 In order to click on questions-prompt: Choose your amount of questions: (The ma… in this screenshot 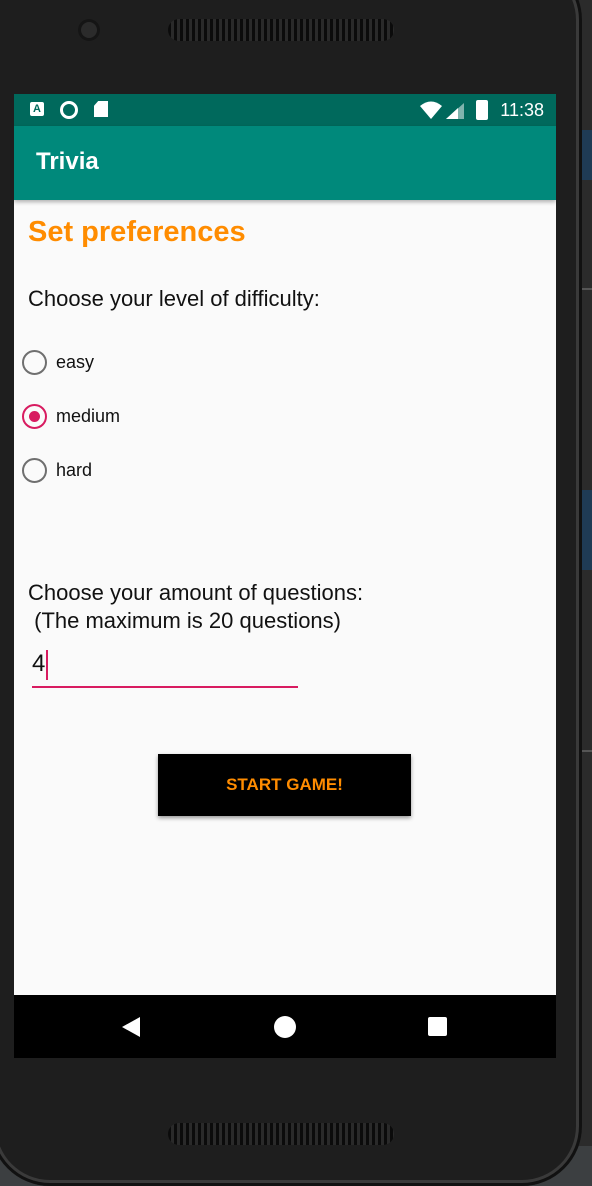, I will do `click(196, 606)`.